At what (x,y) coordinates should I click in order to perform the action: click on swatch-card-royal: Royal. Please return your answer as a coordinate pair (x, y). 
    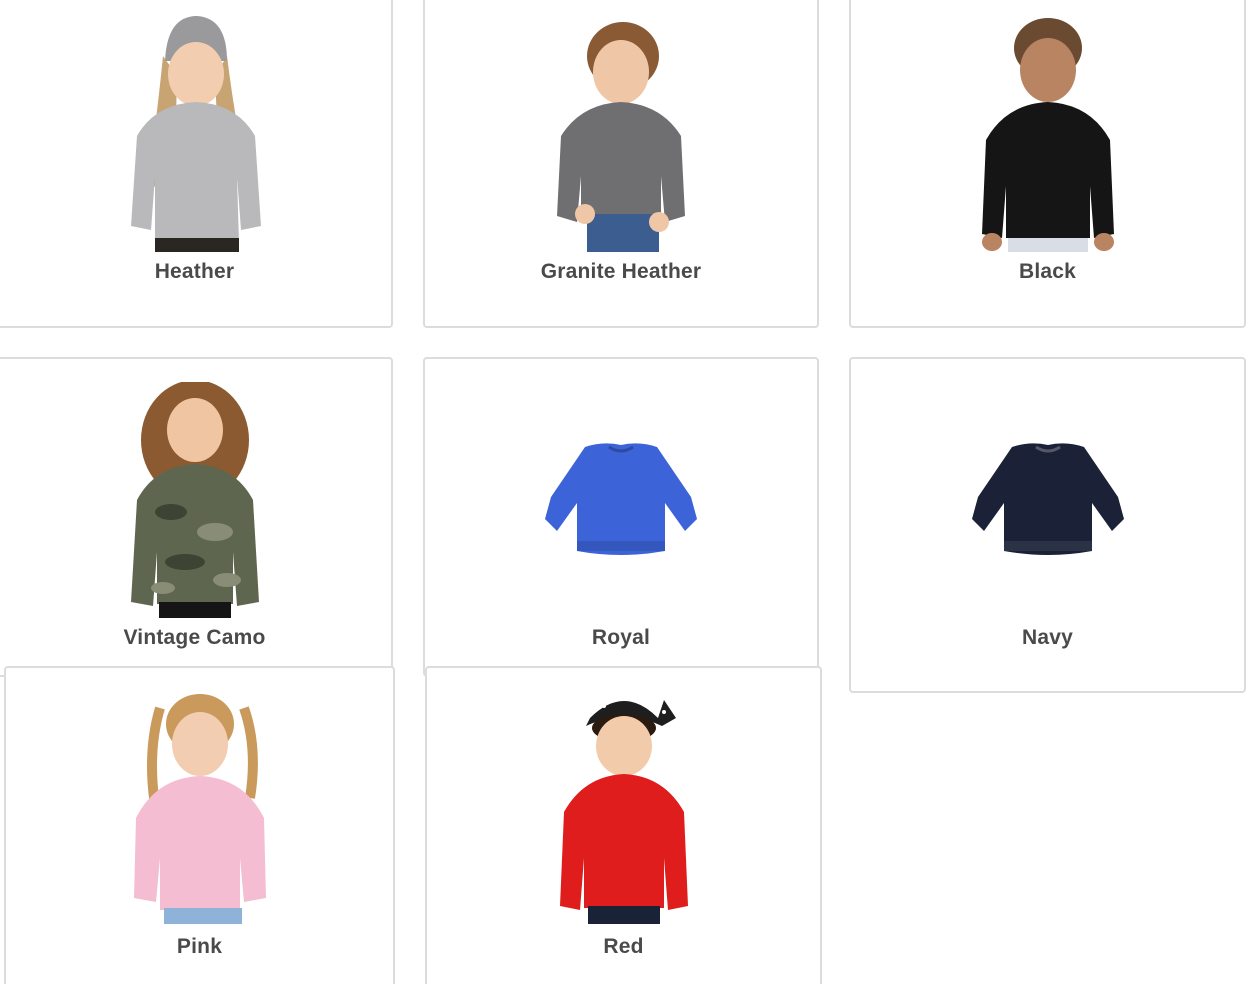
    Looking at the image, I should click on (621, 517).